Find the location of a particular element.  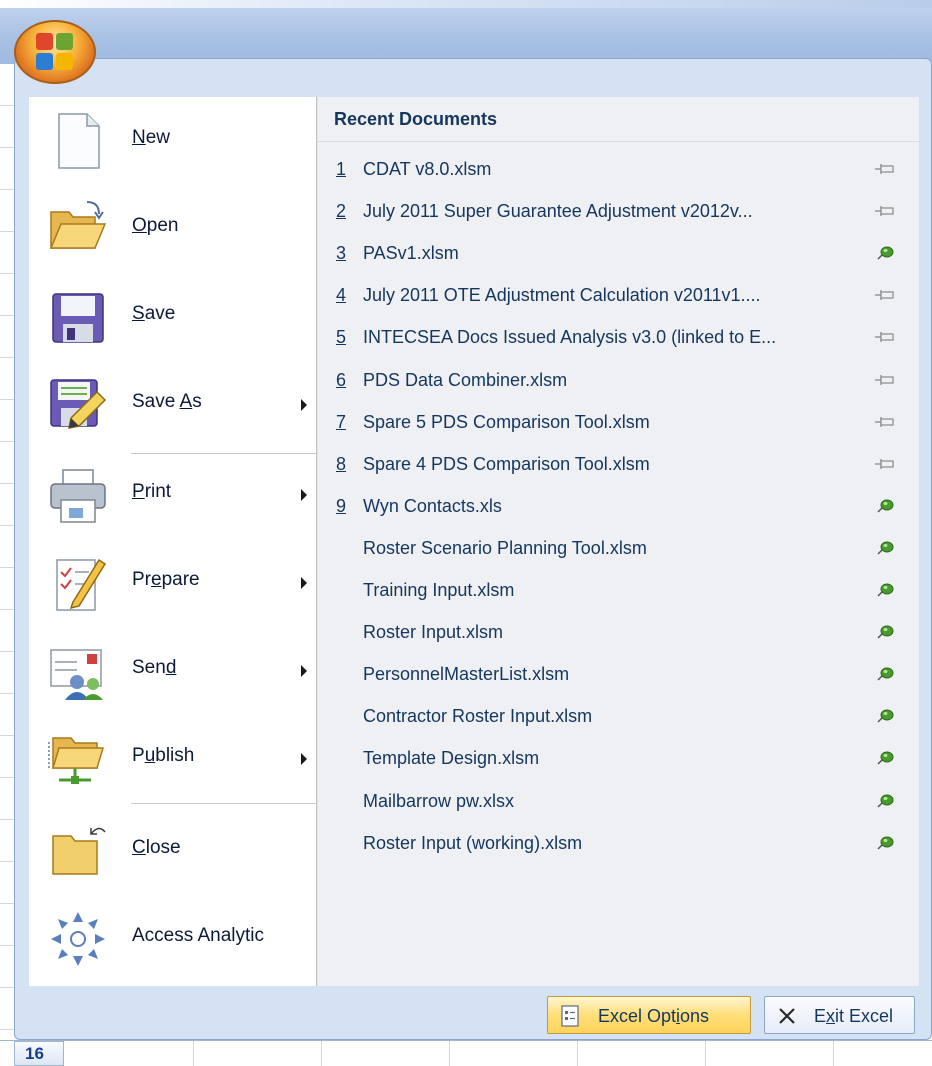

close-label: Close is located at coordinates (156, 847).